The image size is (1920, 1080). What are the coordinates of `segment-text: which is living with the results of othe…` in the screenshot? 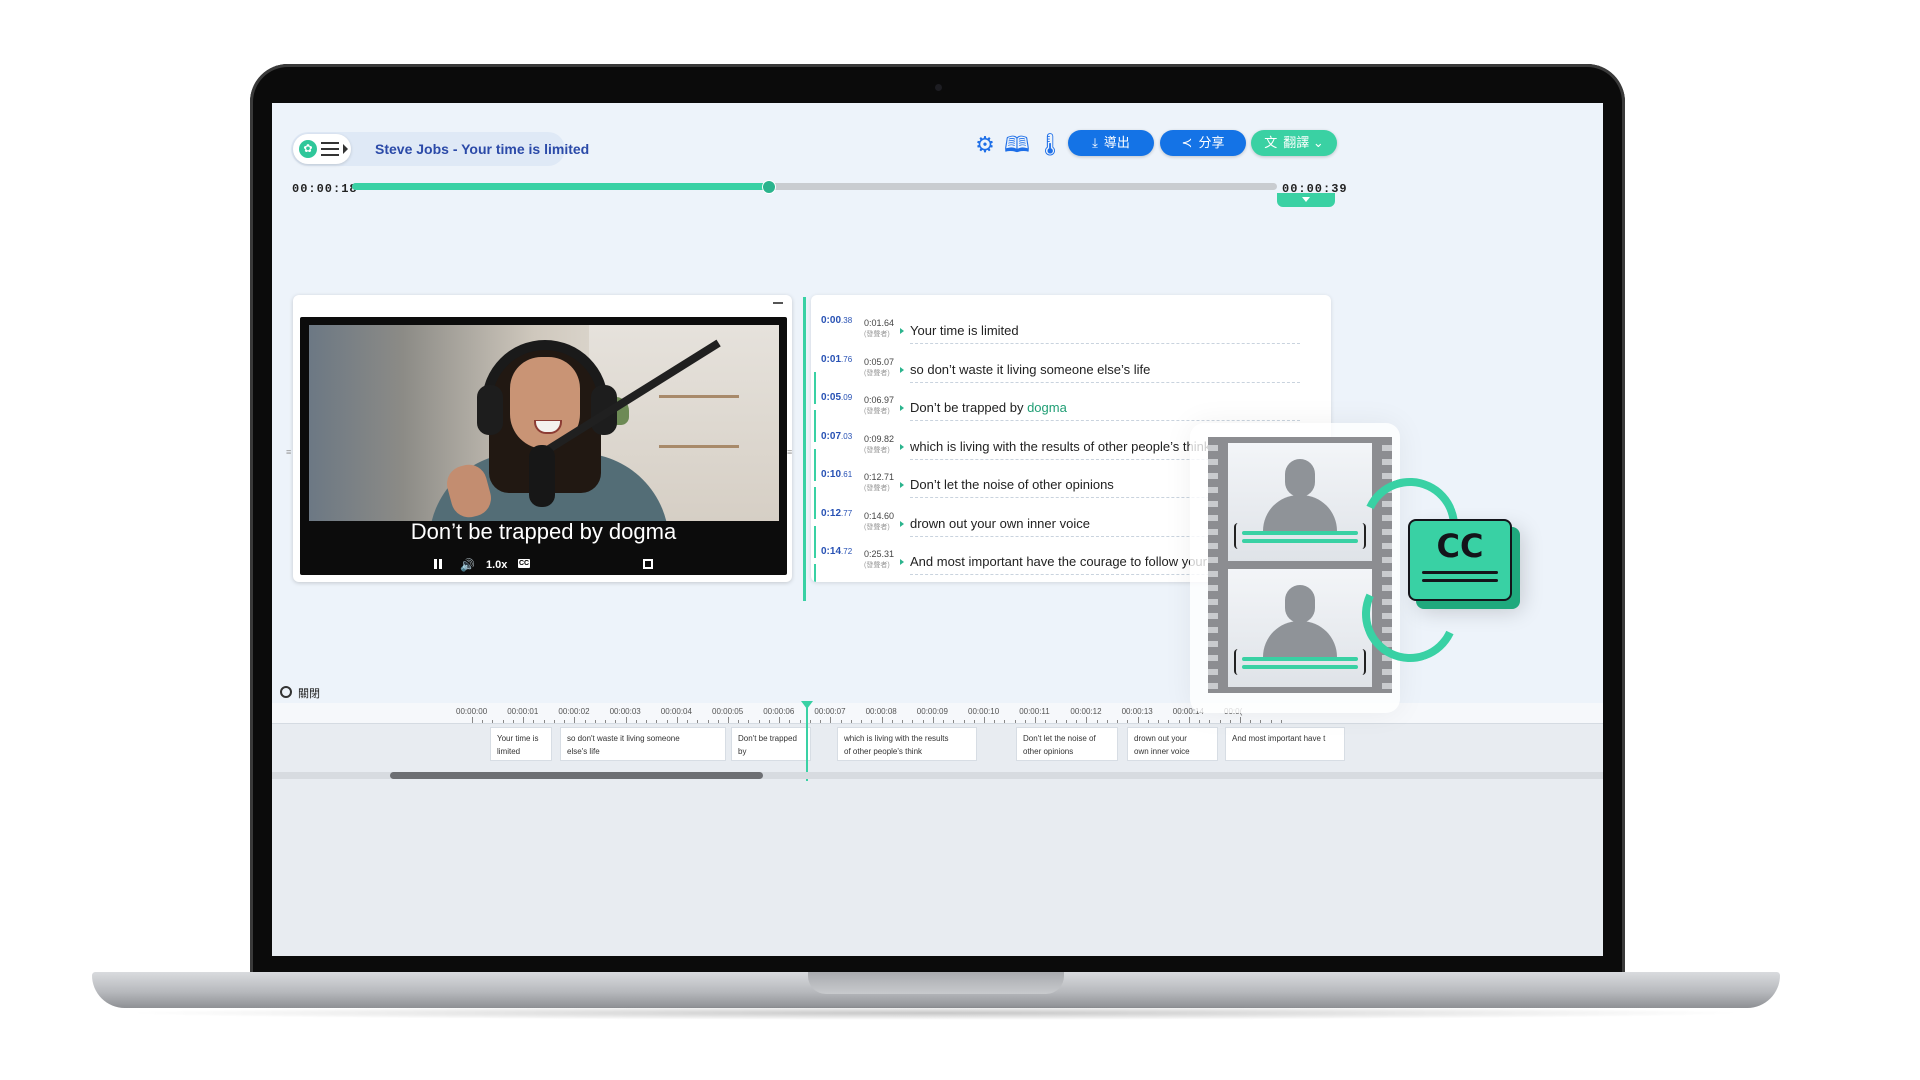 It's located at (1060, 446).